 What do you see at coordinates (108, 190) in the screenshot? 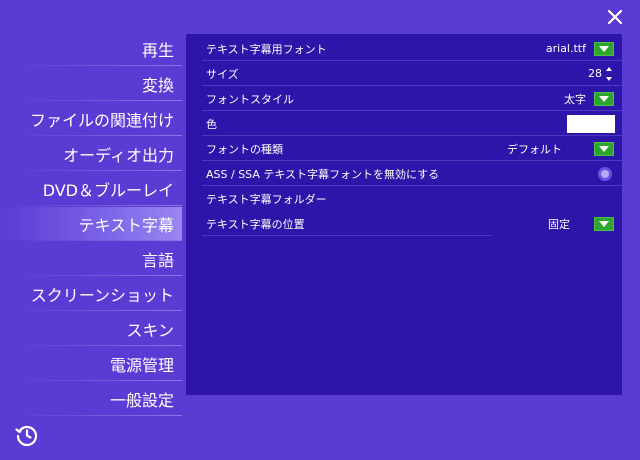
I see `sidebar-item-label: DVD＆ブルーレイ` at bounding box center [108, 190].